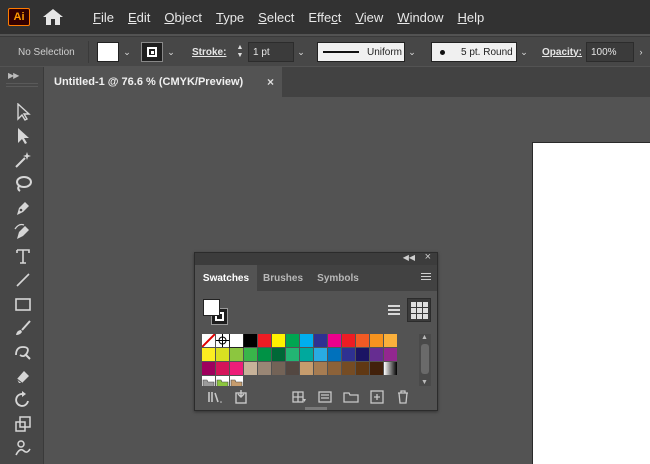  What do you see at coordinates (226, 278) in the screenshot?
I see `tab-swatches: Swatches` at bounding box center [226, 278].